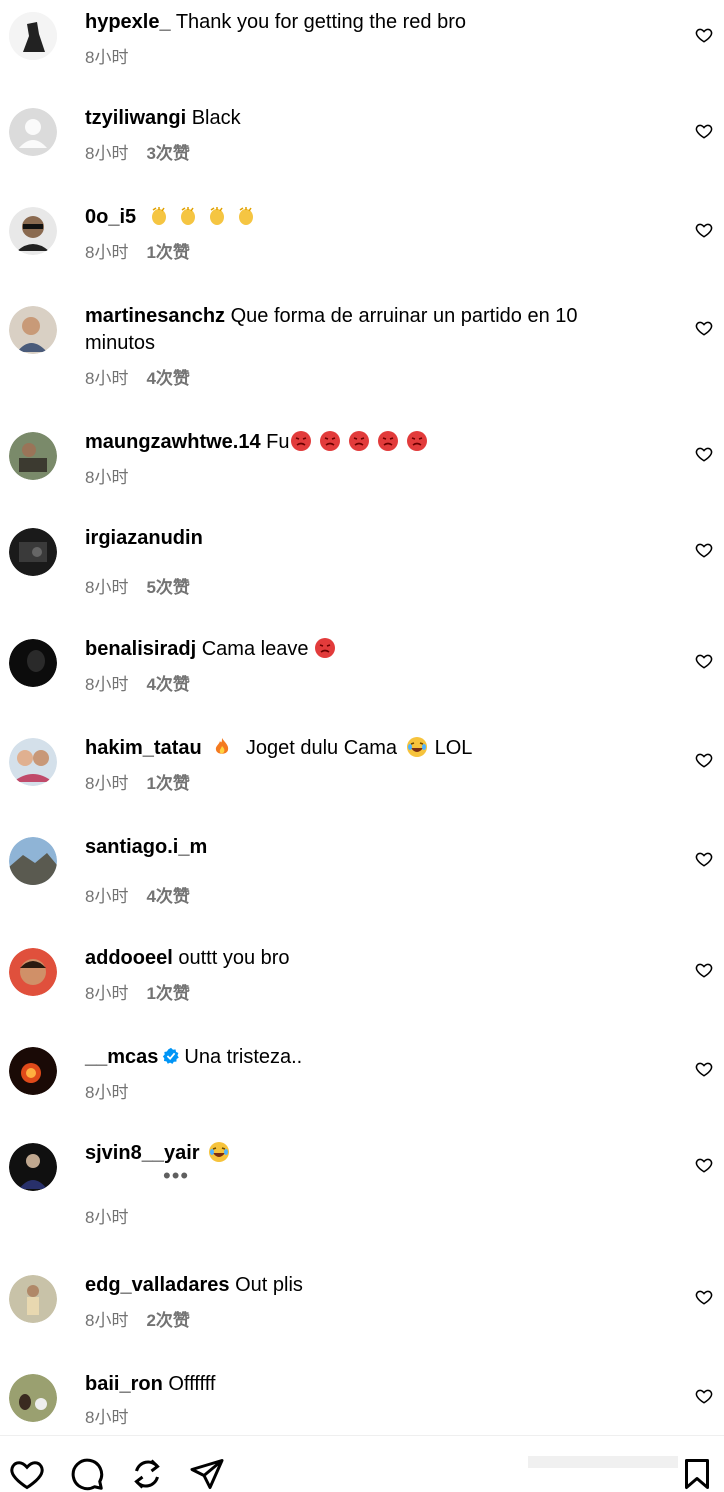  Describe the element at coordinates (173, 442) in the screenshot. I see `comment-username: maungzawhtwe.14` at that location.